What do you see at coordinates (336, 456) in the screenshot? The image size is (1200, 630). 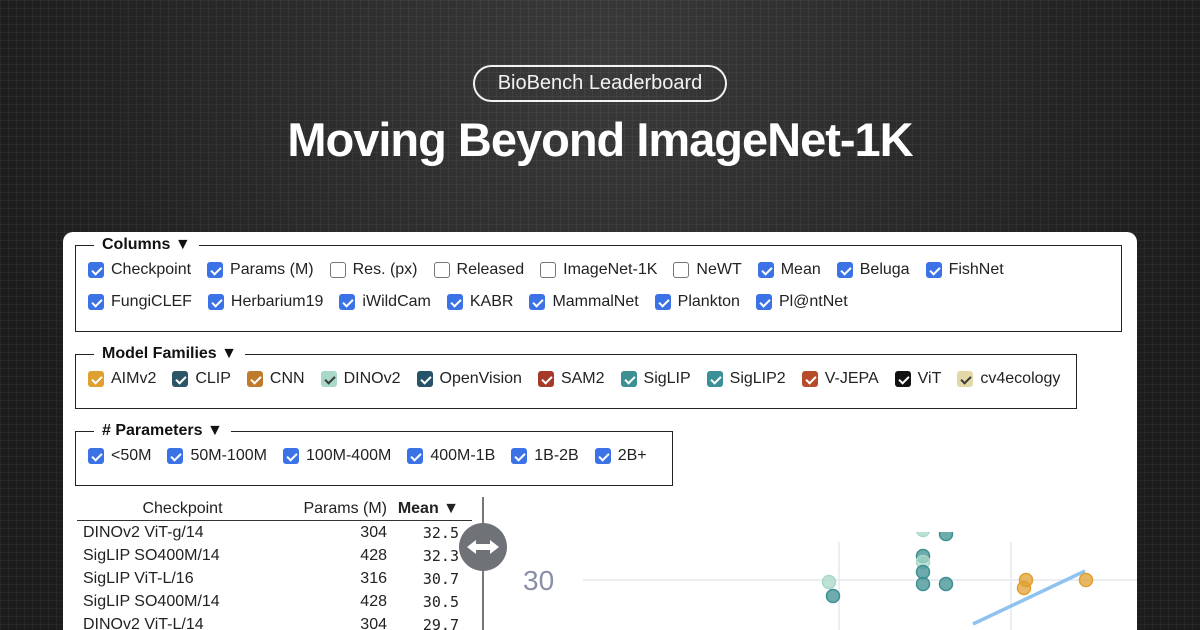 I see `param-checkbox-100m-400m: 100M-400M` at bounding box center [336, 456].